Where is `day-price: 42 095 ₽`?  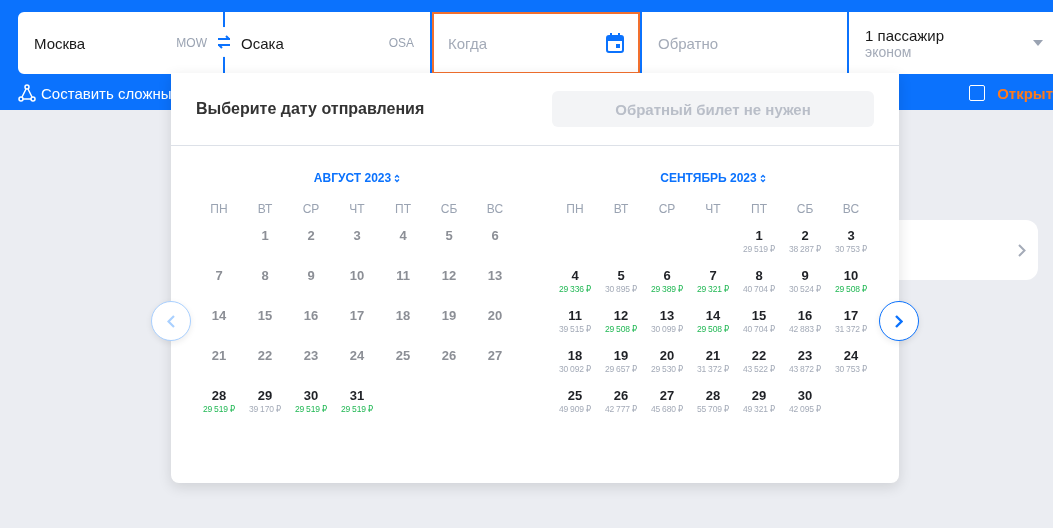 day-price: 42 095 ₽ is located at coordinates (805, 409).